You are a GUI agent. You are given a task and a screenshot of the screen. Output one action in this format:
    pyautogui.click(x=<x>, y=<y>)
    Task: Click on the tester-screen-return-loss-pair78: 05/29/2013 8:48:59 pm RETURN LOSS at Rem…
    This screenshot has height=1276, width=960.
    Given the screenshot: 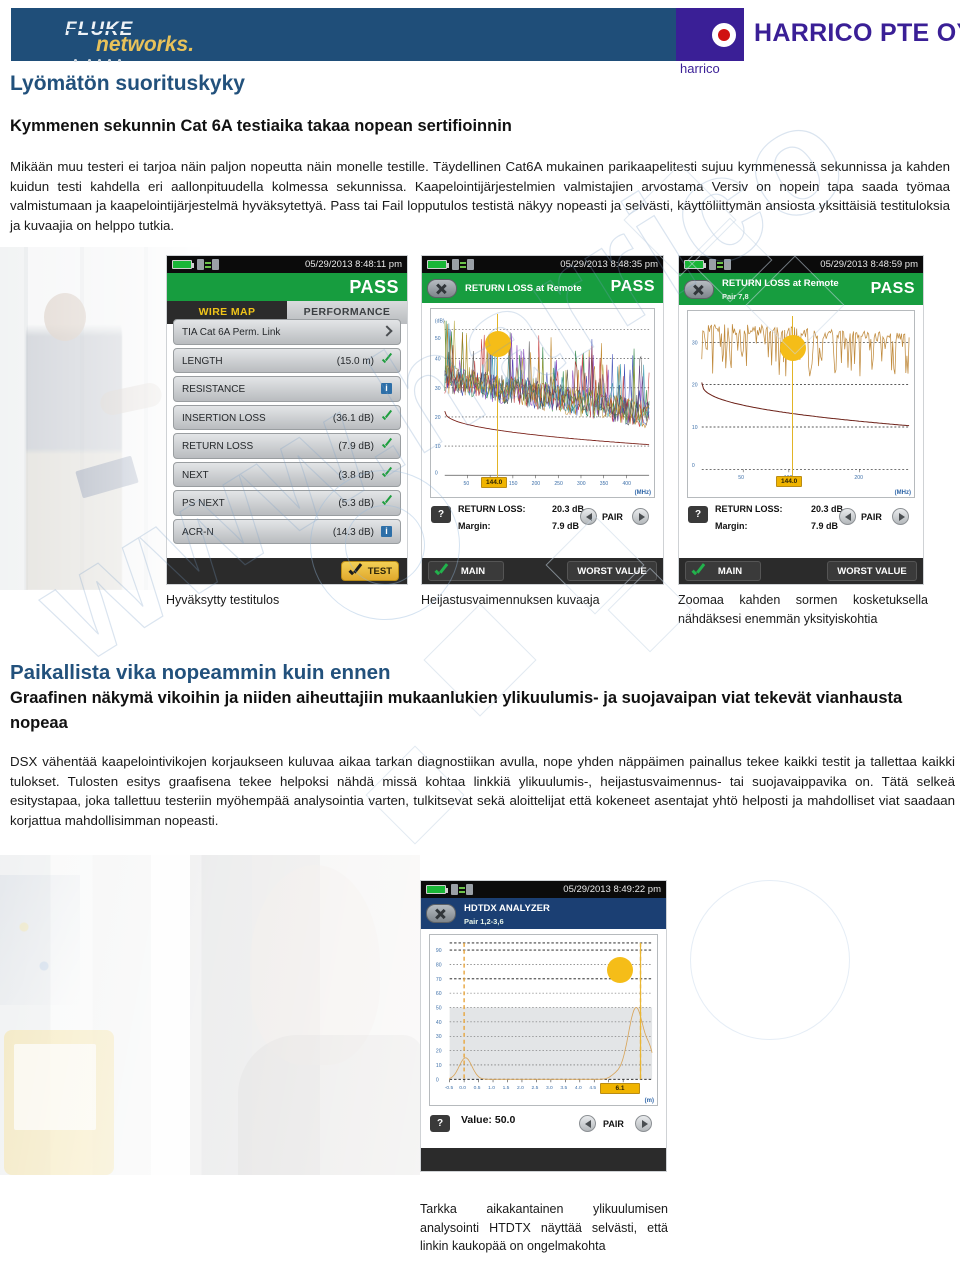 What is the action you would take?
    pyautogui.click(x=801, y=420)
    